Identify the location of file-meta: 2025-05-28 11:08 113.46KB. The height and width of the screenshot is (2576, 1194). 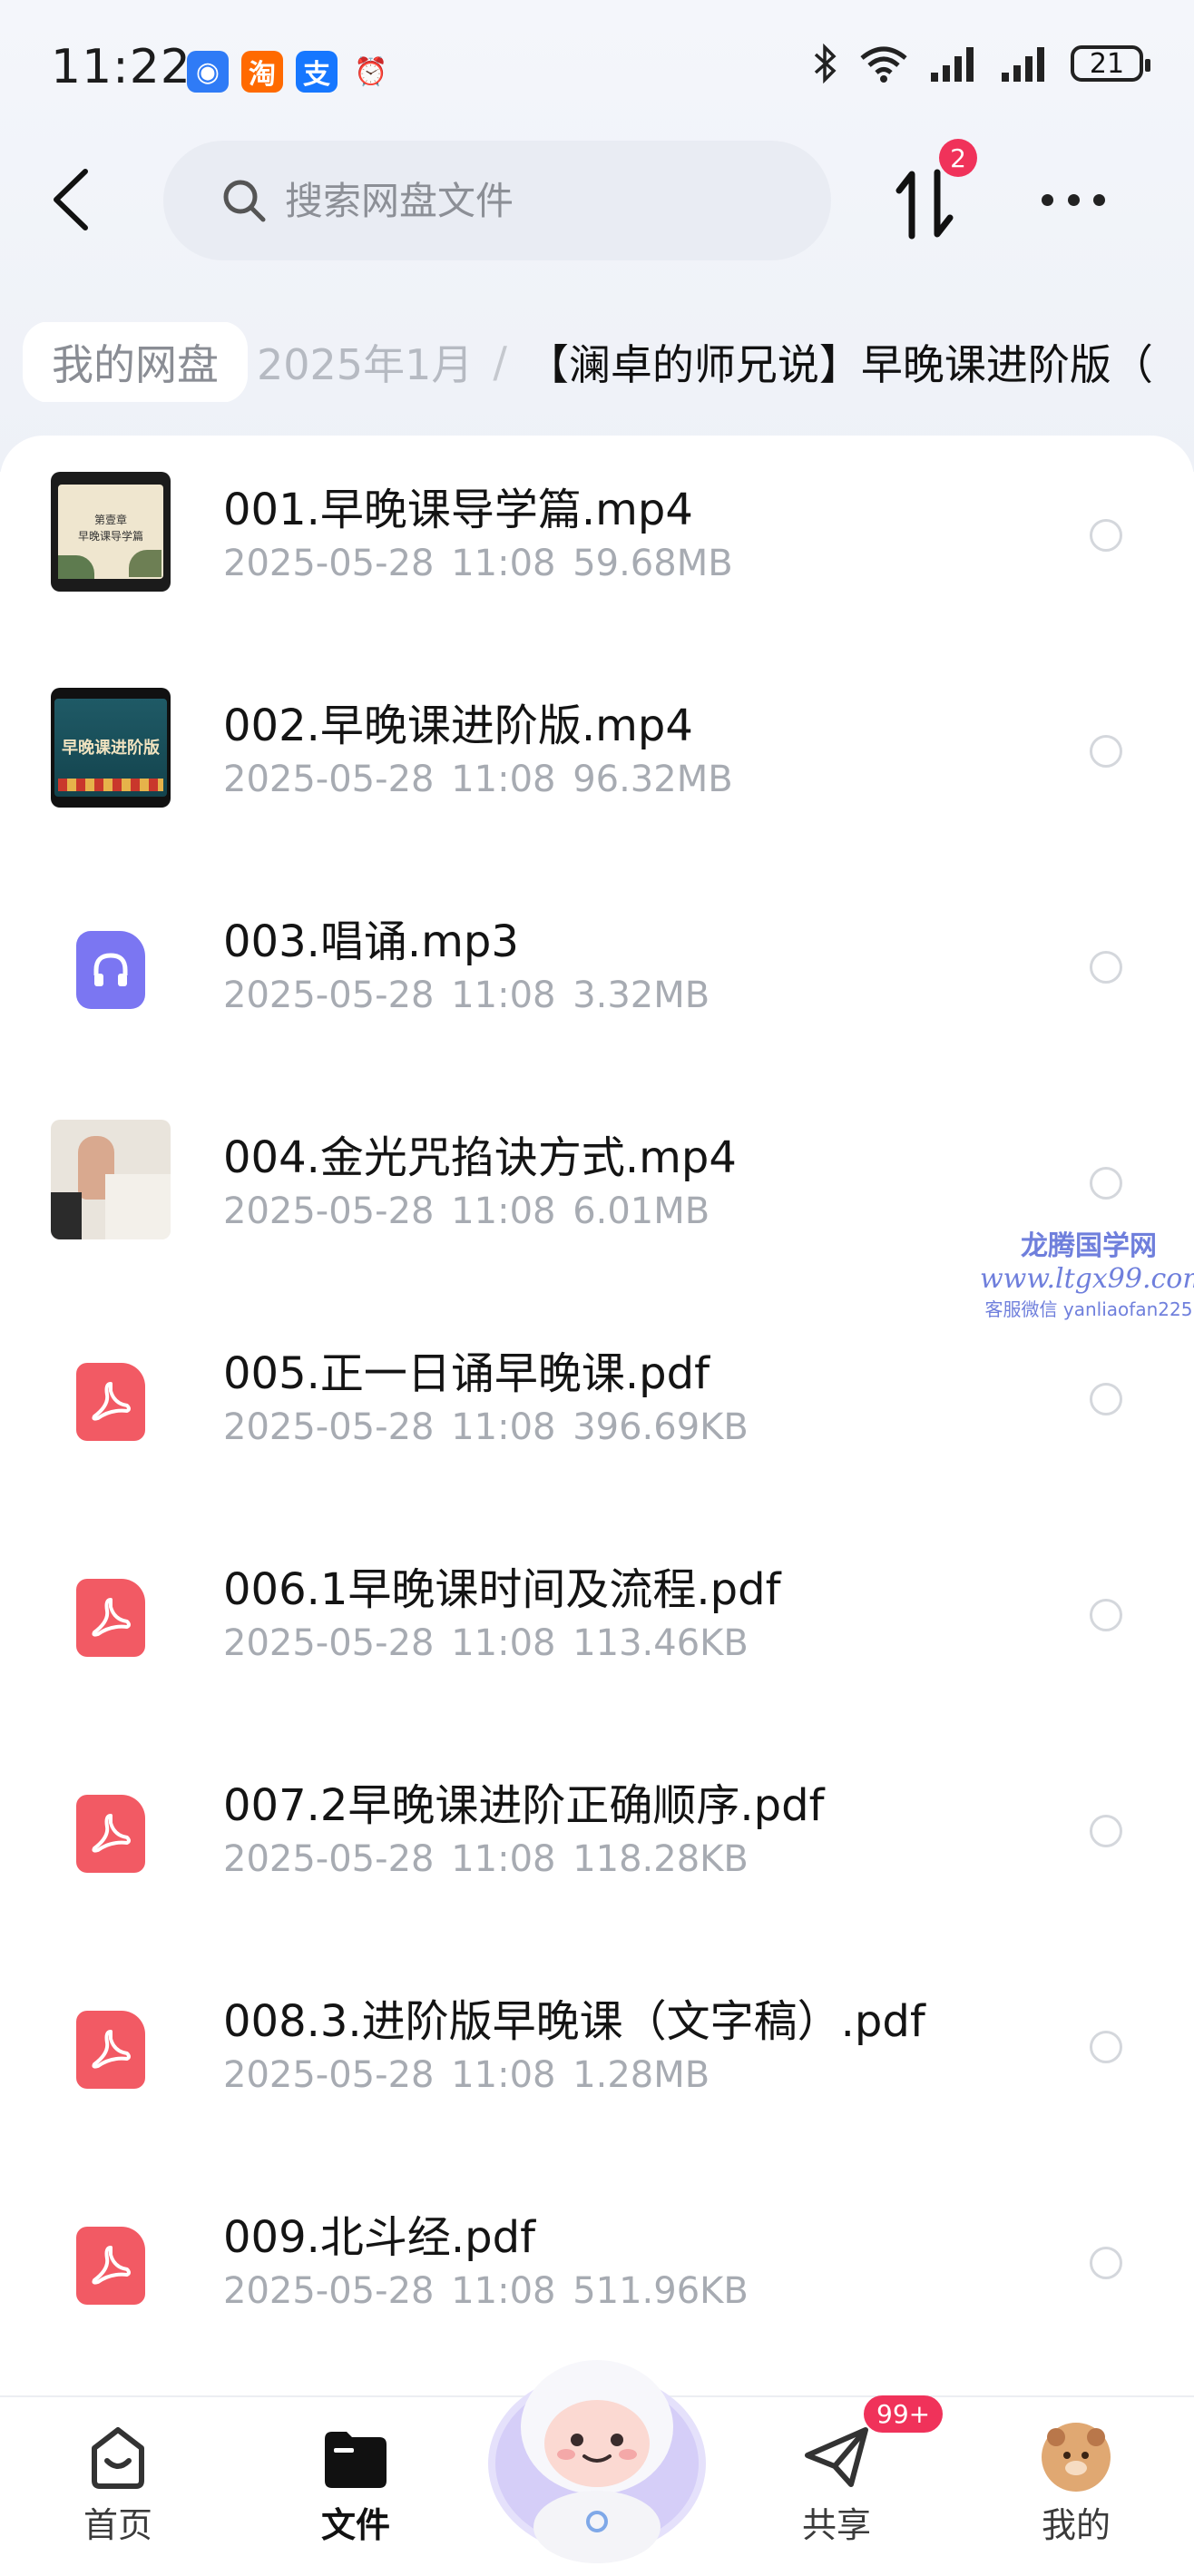
(486, 1643).